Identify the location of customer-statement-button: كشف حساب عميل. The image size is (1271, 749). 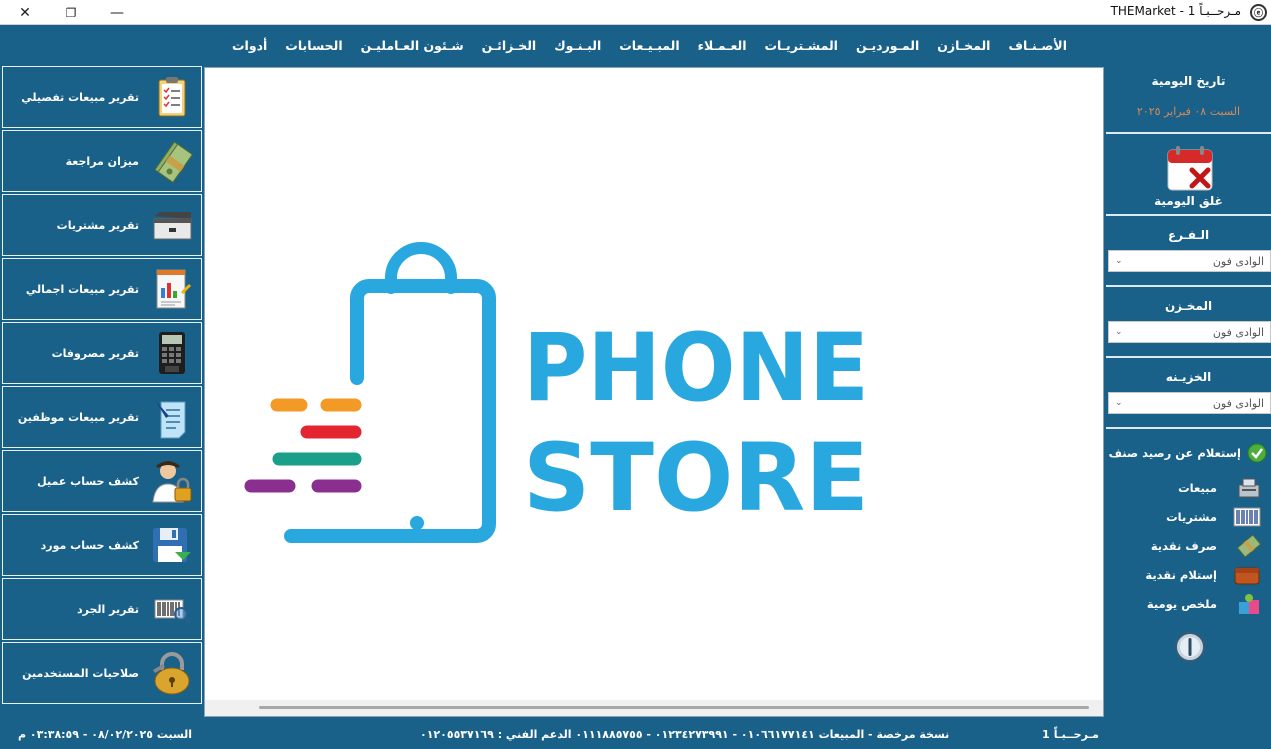
(102, 481).